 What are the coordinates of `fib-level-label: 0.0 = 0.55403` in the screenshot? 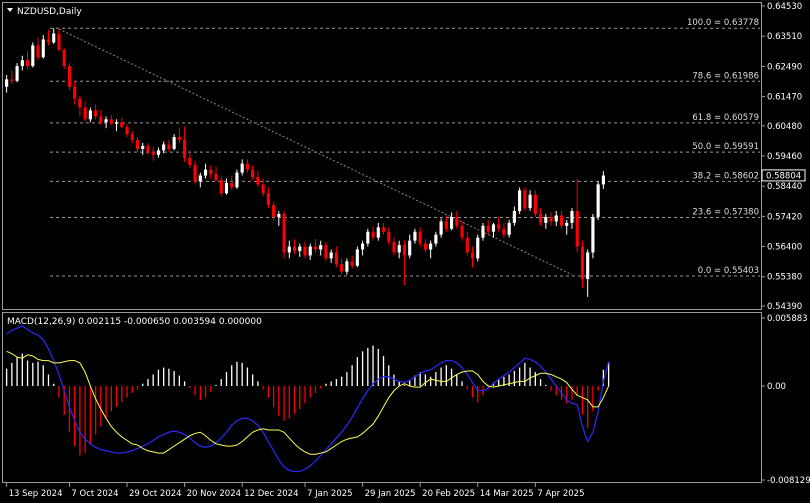 It's located at (728, 271).